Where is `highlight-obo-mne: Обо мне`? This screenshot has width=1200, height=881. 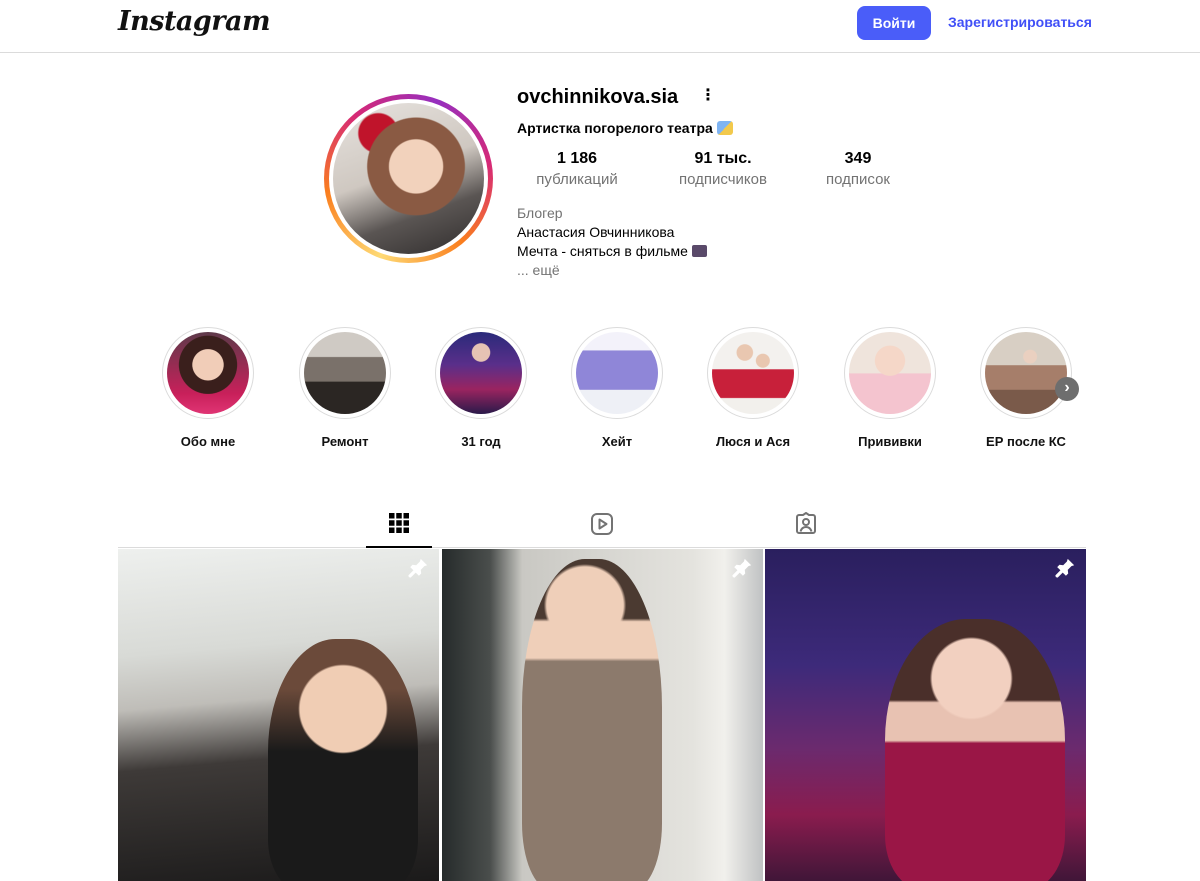 highlight-obo-mne: Обо мне is located at coordinates (208, 388).